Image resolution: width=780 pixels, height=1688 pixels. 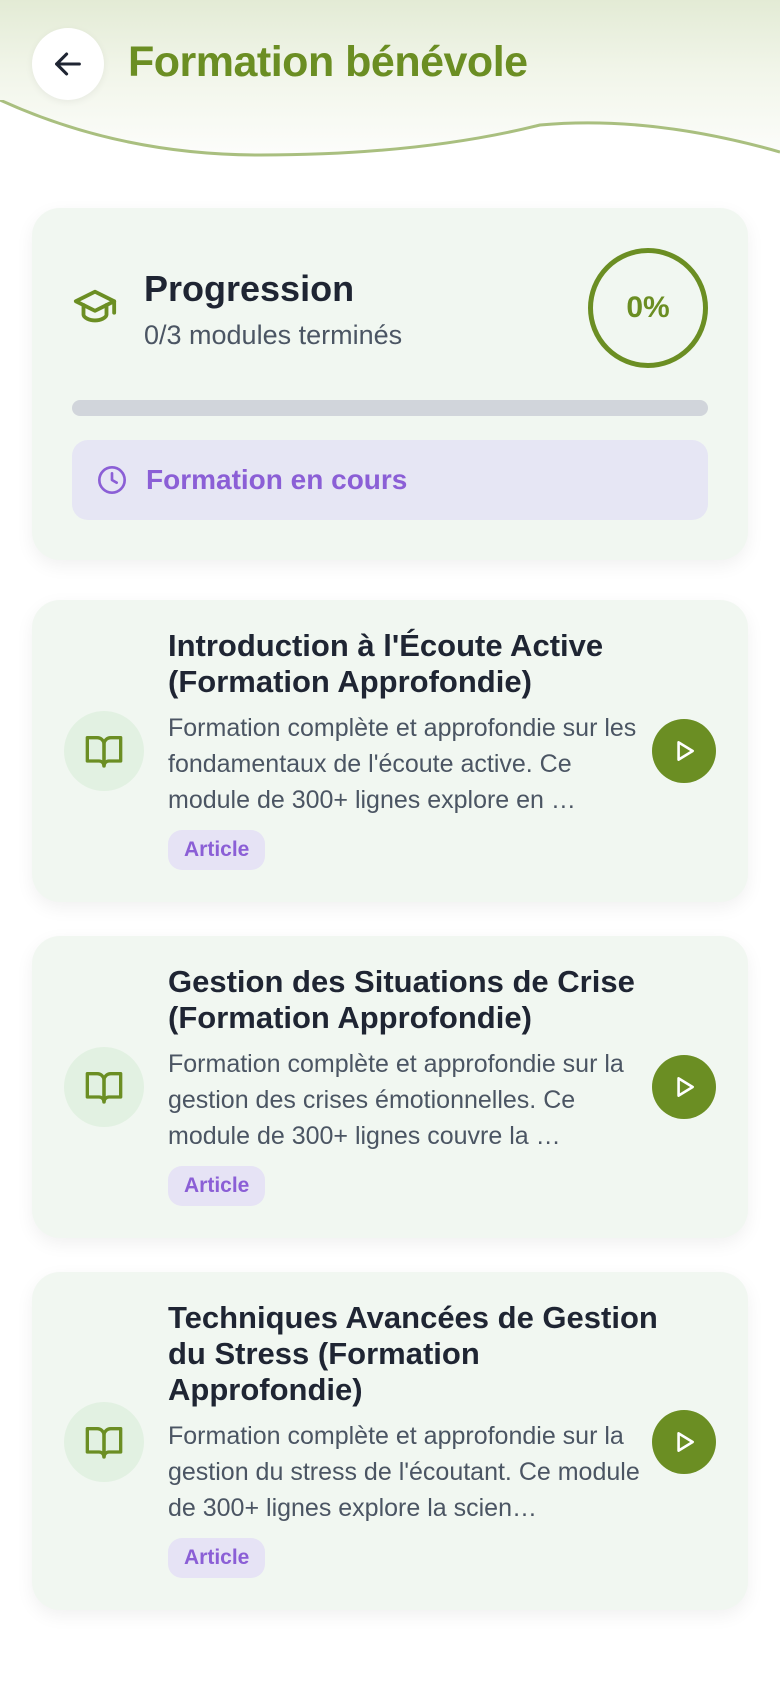 What do you see at coordinates (273, 335) in the screenshot?
I see `progress-subtitle: 0/3 modules terminés` at bounding box center [273, 335].